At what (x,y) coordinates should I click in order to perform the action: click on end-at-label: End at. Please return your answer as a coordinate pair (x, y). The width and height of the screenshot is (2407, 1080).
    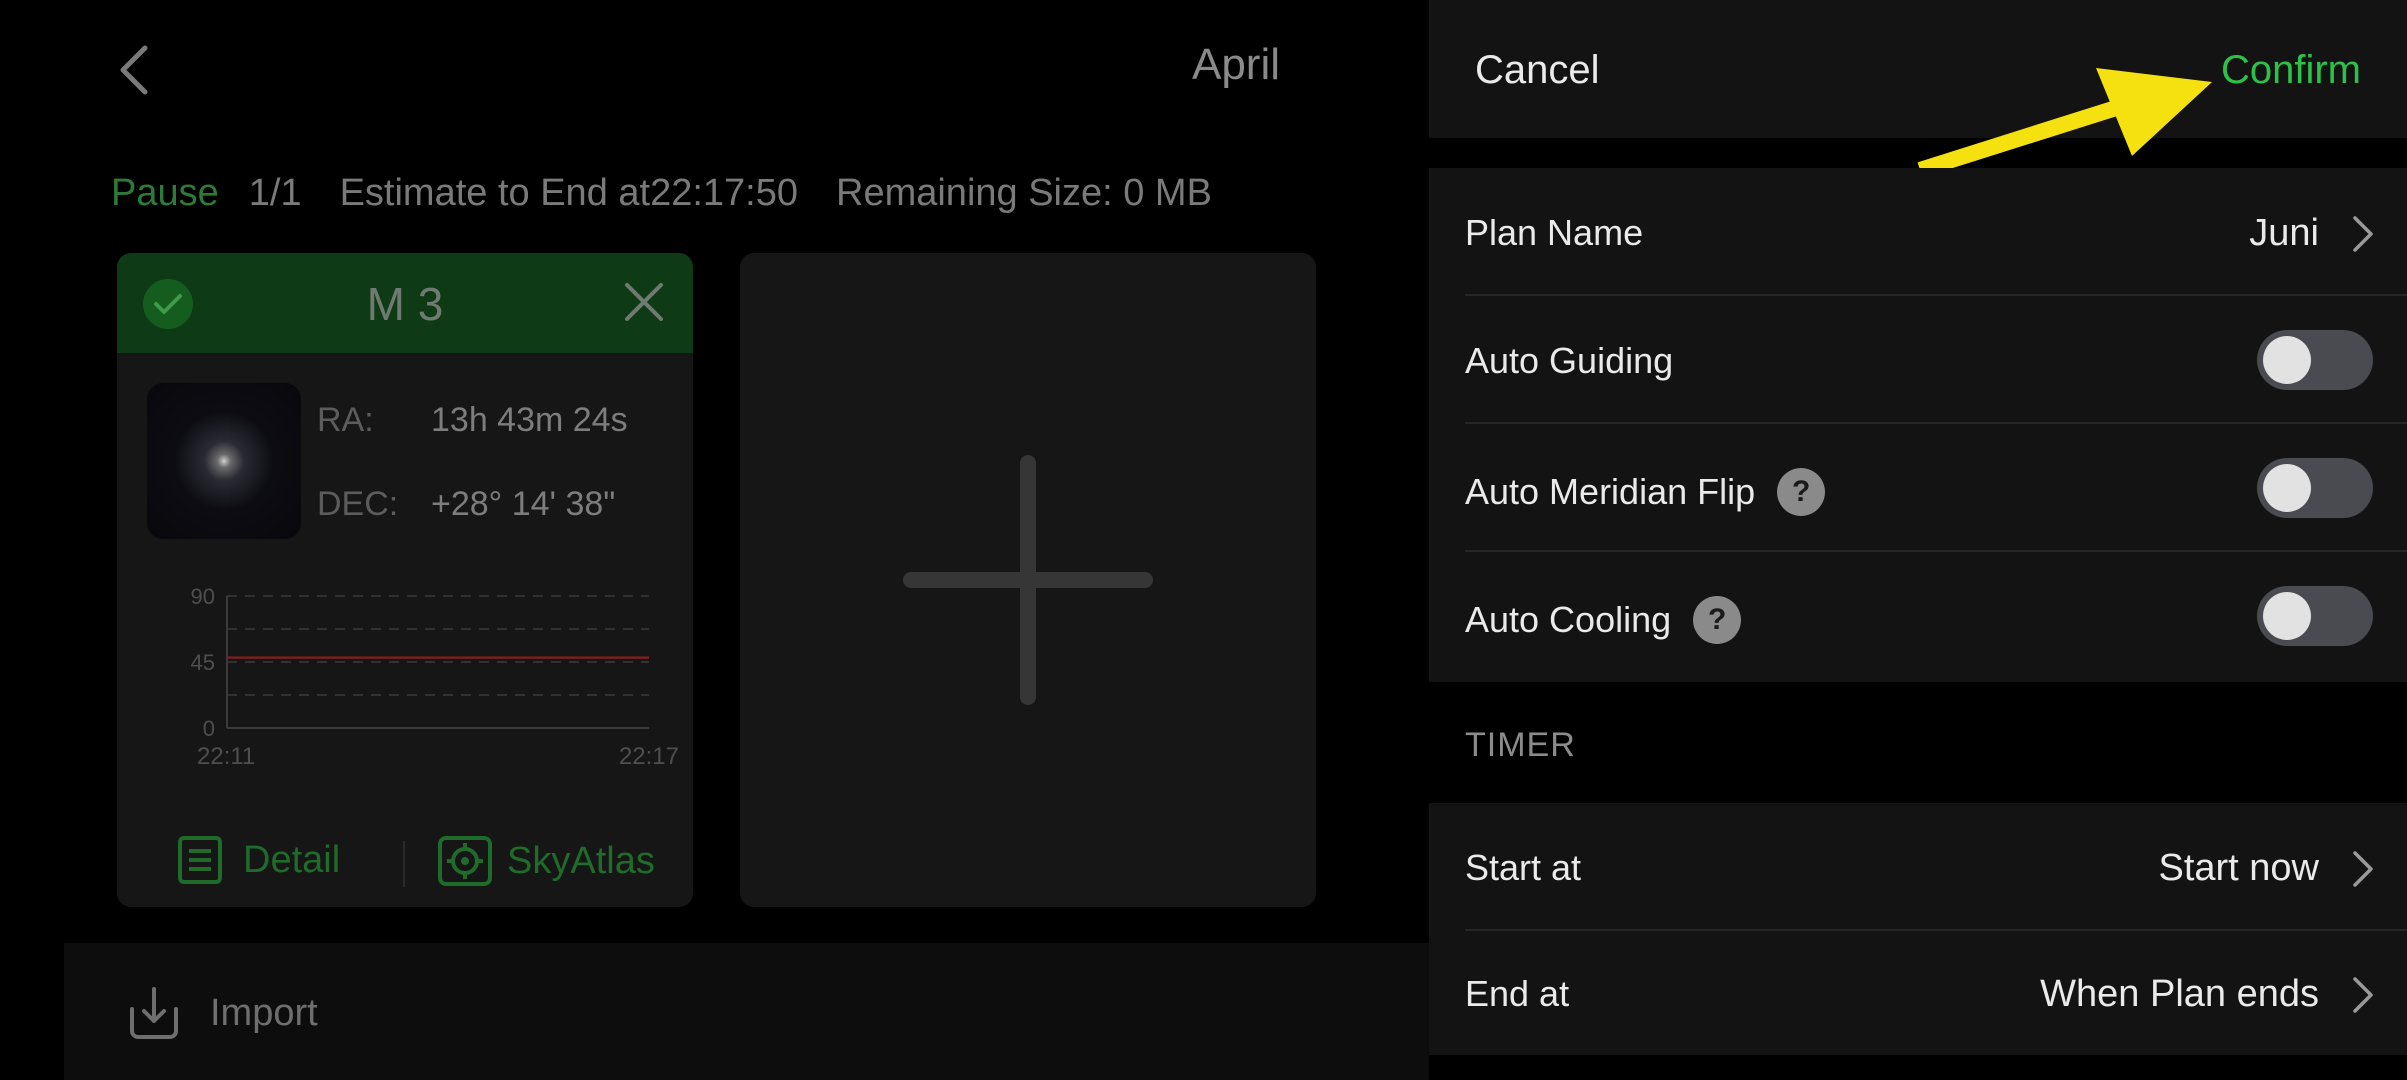
    Looking at the image, I should click on (1517, 993).